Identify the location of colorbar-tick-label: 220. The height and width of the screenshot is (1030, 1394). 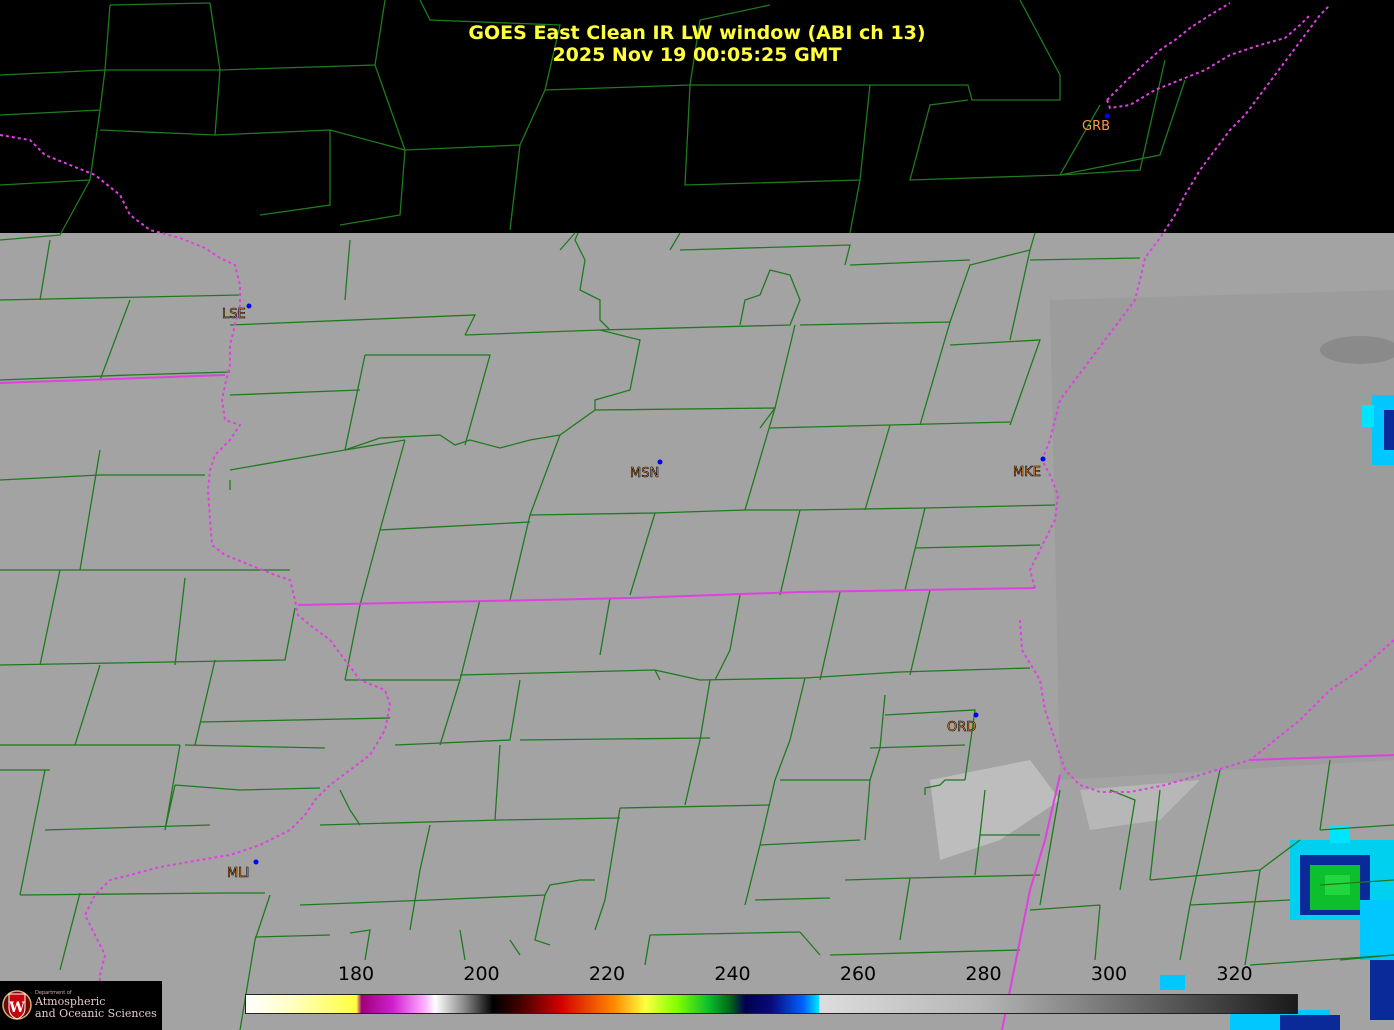
(607, 974).